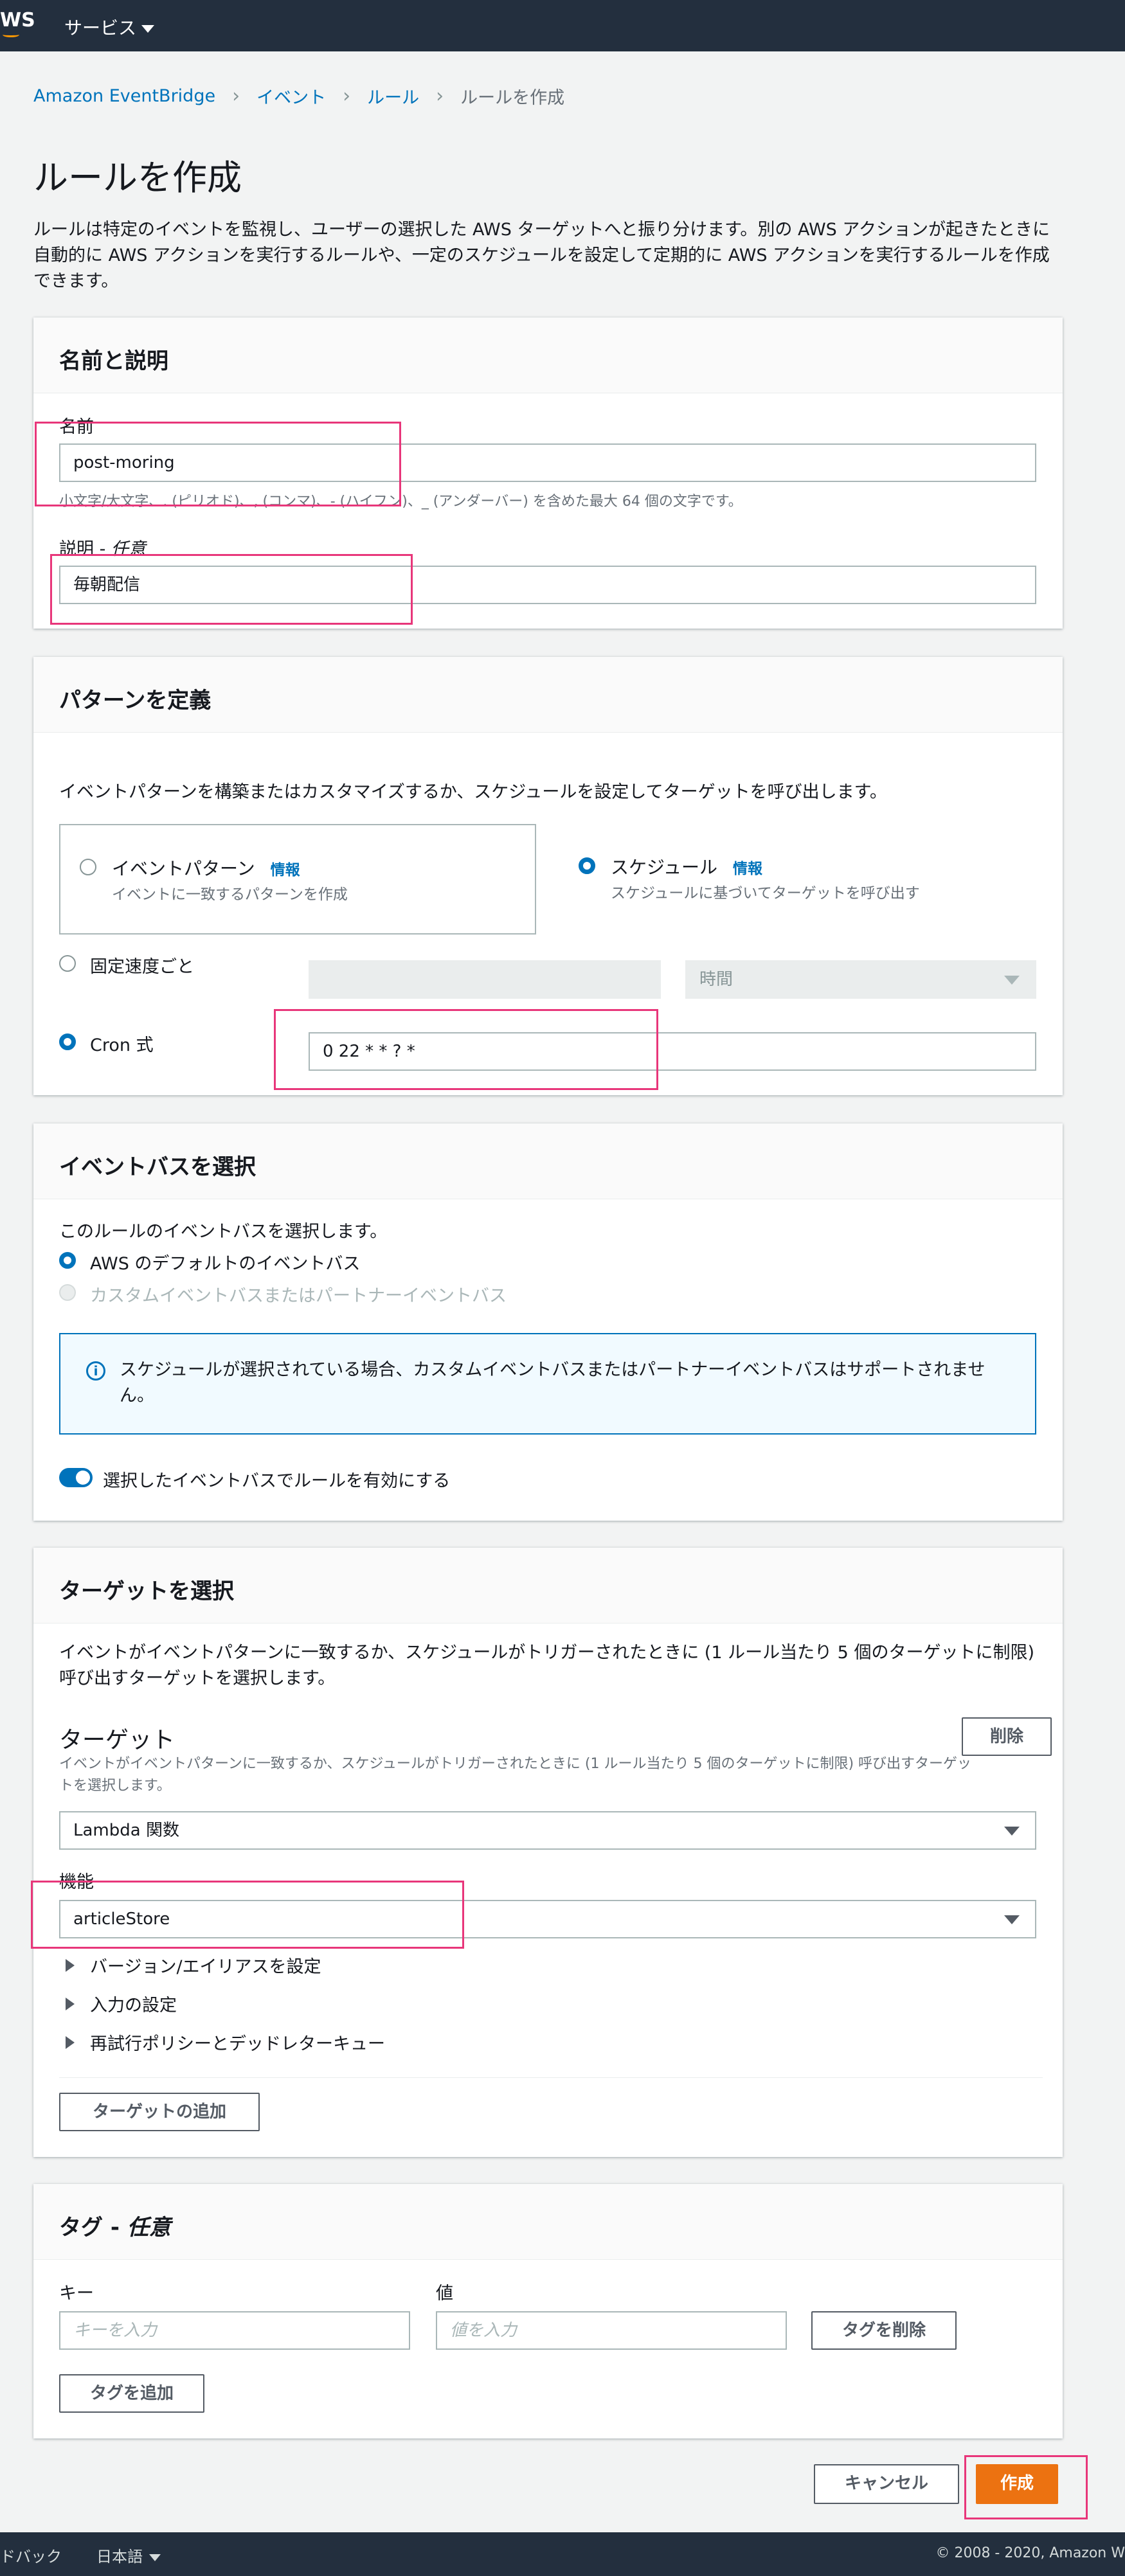 Image resolution: width=1125 pixels, height=2576 pixels. Describe the element at coordinates (717, 979) in the screenshot. I see `time-unit-value: 時間` at that location.